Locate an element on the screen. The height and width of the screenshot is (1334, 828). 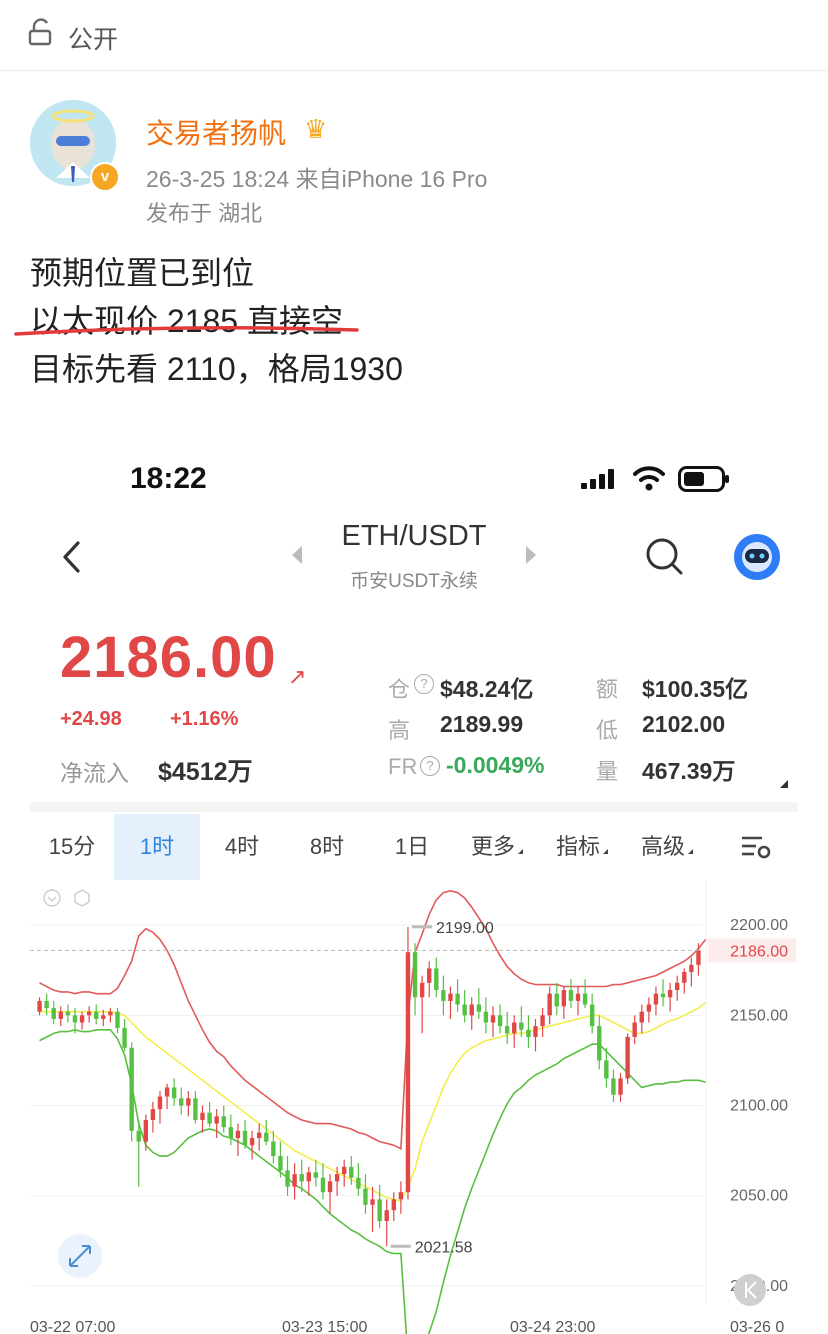
visibility-label: 公开 is located at coordinates (93, 40).